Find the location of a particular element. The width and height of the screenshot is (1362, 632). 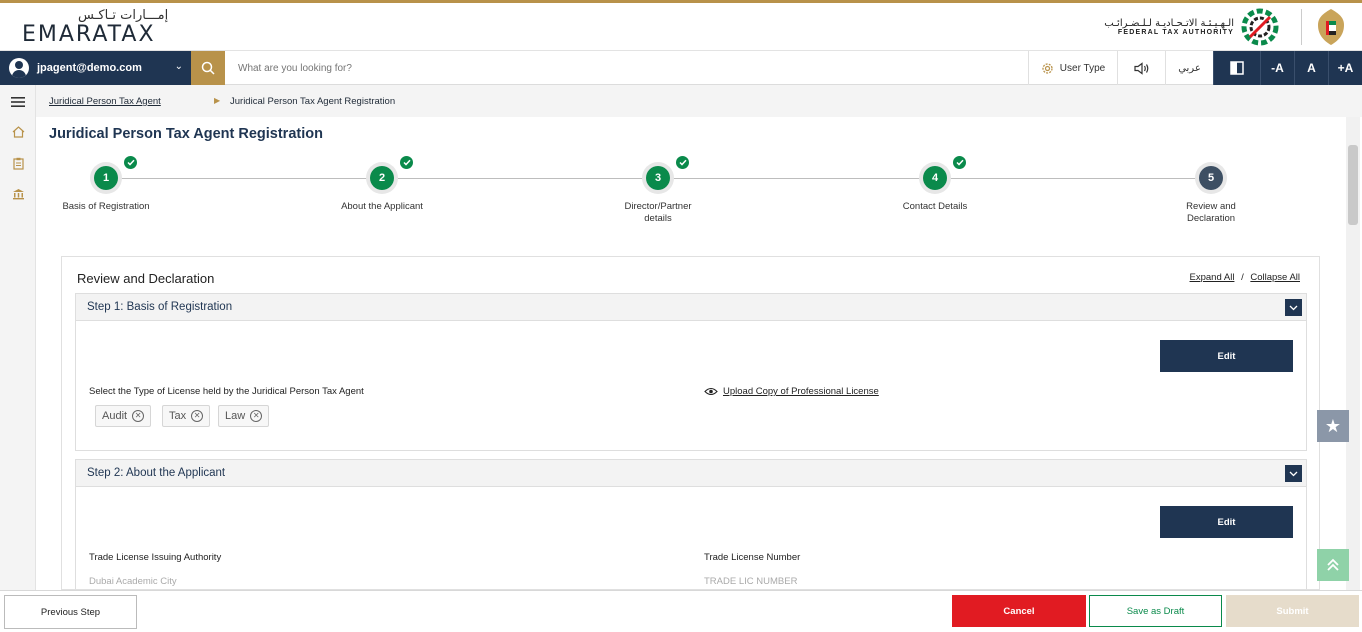

license-chip-list: Audit ✕ Tax ✕ Law ✕ is located at coordinates (245, 416).